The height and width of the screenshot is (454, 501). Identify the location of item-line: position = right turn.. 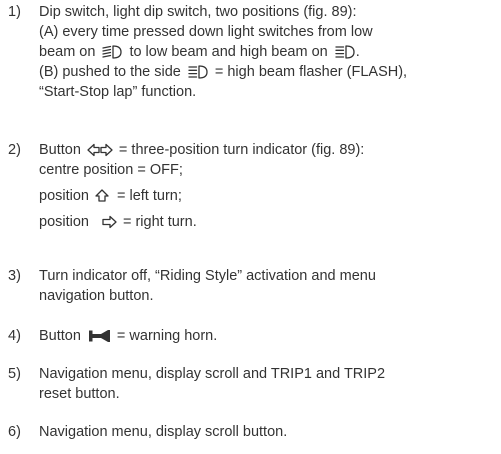
(268, 222).